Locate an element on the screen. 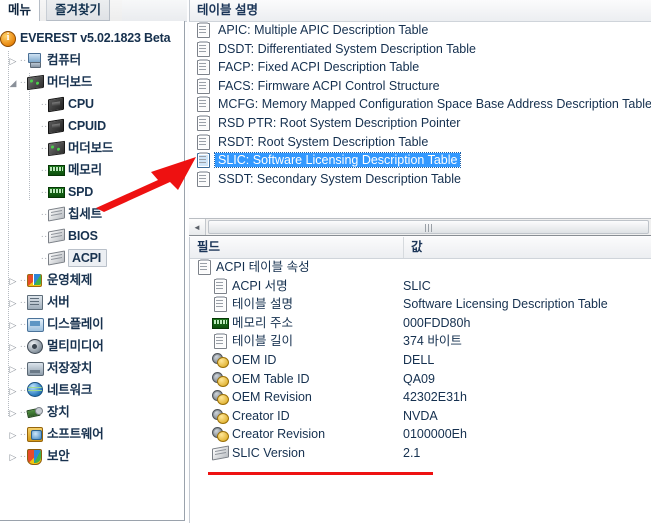 Image resolution: width=651 pixels, height=523 pixels. sidebar-item-label: CPUID is located at coordinates (87, 126).